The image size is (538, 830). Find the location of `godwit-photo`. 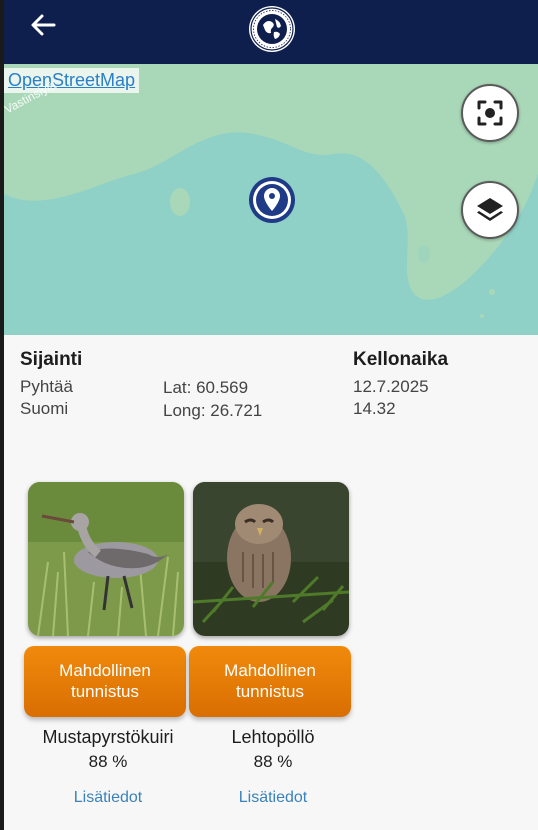

godwit-photo is located at coordinates (106, 559).